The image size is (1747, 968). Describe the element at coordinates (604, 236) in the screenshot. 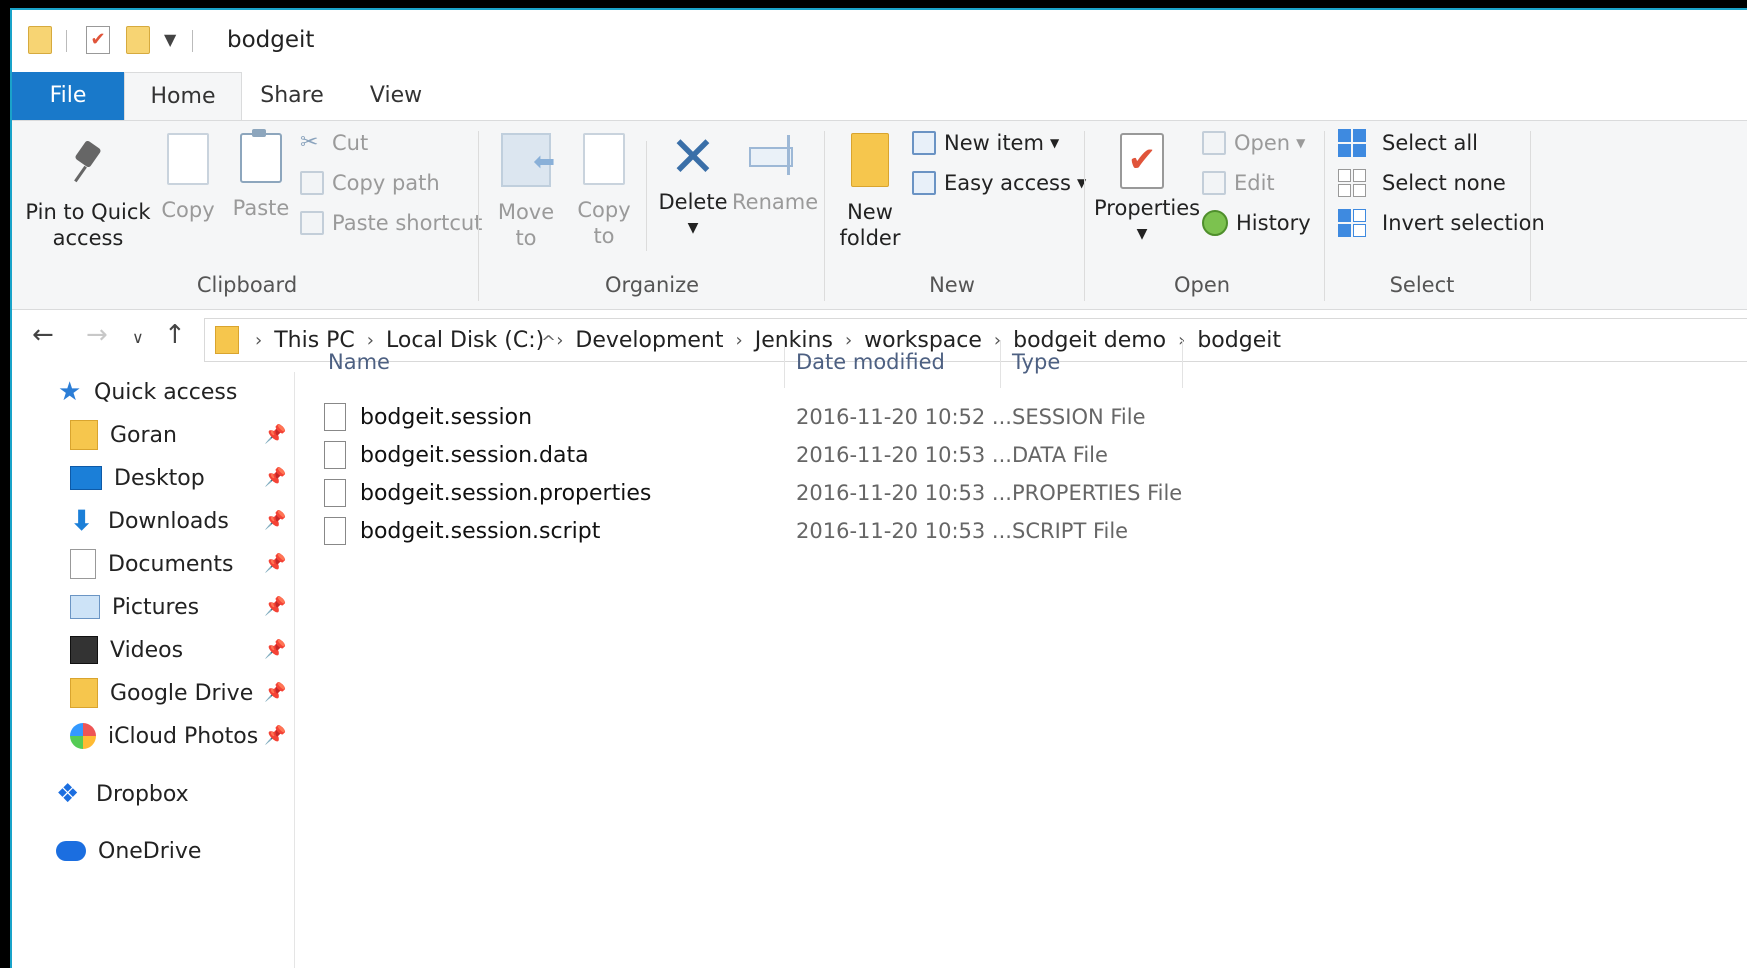

I see `copy-to-label-line2: to` at that location.